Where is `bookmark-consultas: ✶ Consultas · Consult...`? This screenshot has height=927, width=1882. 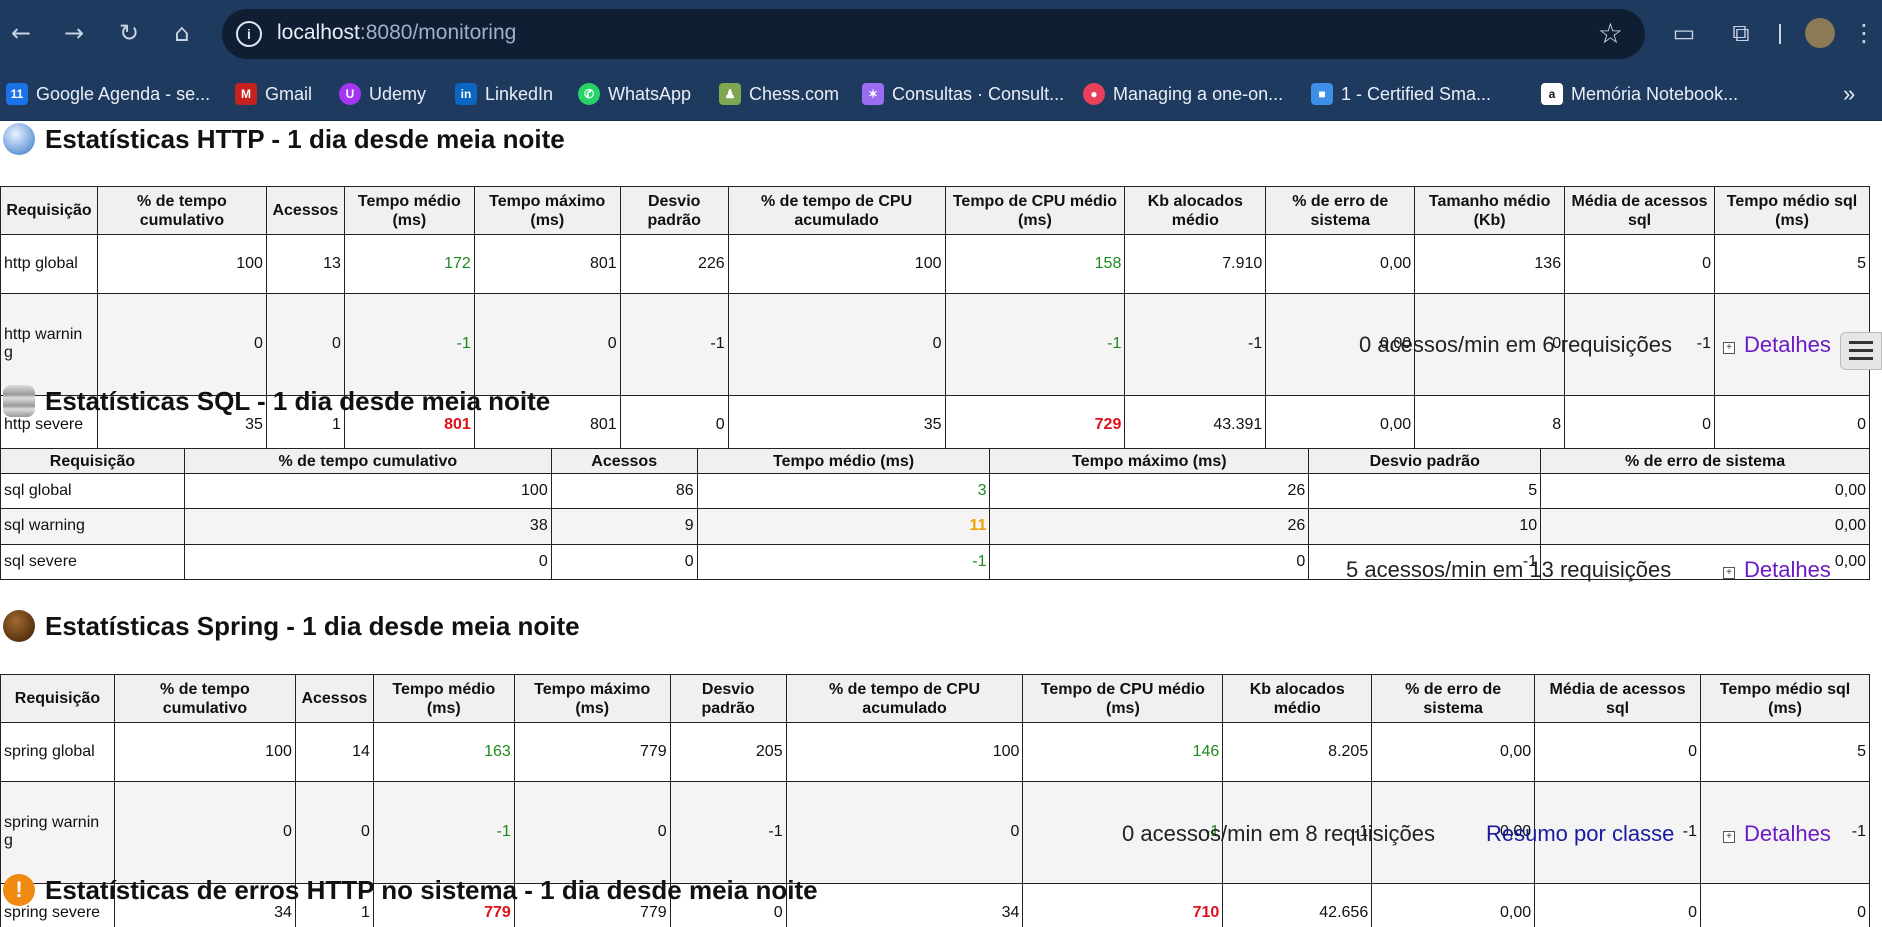
bookmark-consultas: ✶ Consultas · Consult... is located at coordinates (963, 94).